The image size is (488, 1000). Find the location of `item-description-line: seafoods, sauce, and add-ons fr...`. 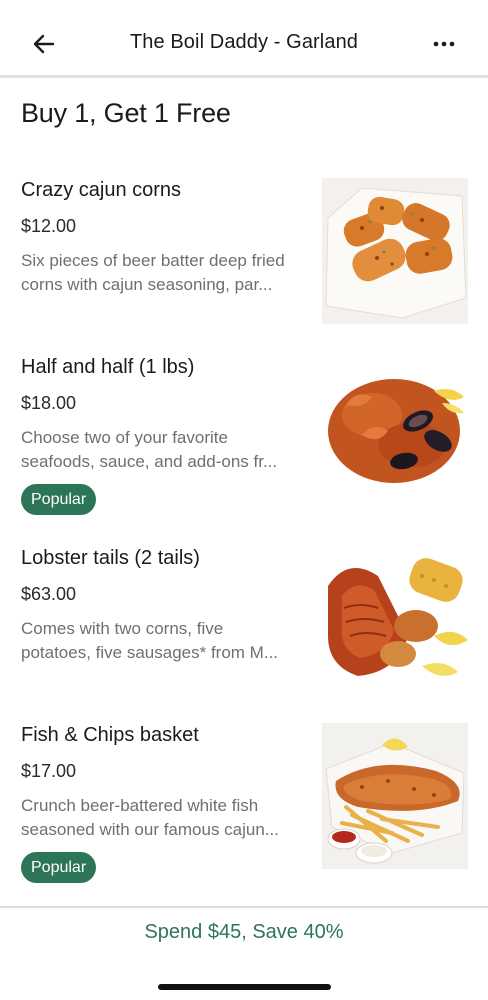

item-description-line: seafoods, sauce, and add-ons fr... is located at coordinates (149, 461).